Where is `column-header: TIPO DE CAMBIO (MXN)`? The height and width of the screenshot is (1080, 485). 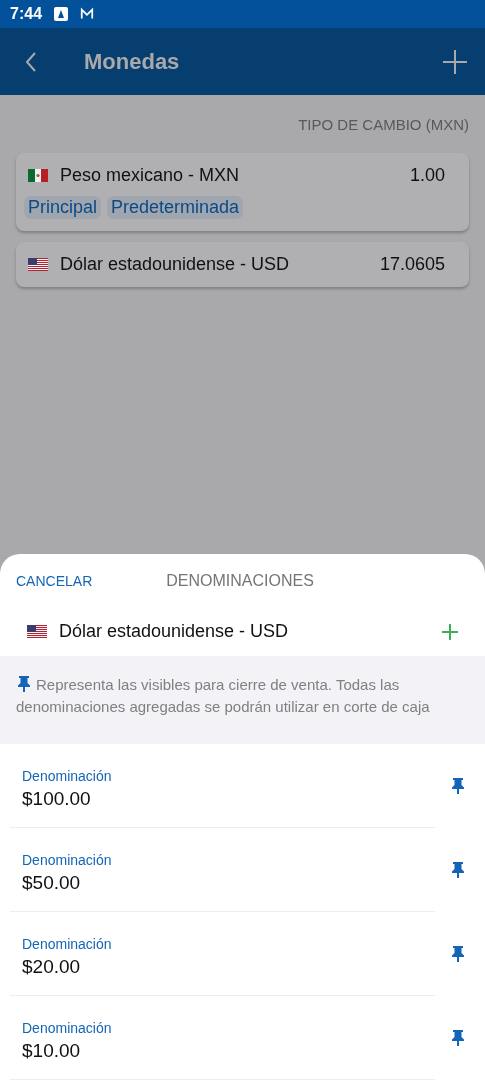 column-header: TIPO DE CAMBIO (MXN) is located at coordinates (383, 124).